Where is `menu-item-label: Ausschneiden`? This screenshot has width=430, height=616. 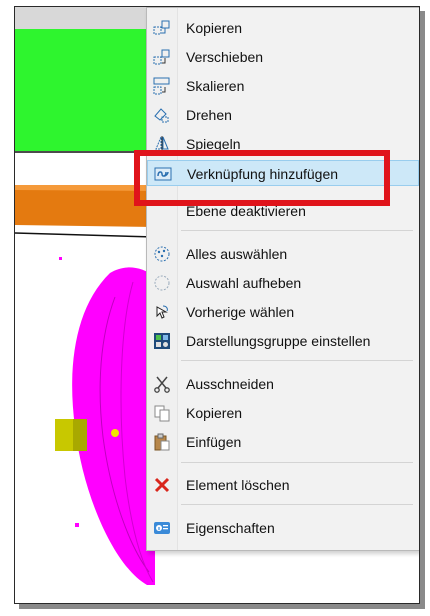 menu-item-label: Ausschneiden is located at coordinates (230, 384).